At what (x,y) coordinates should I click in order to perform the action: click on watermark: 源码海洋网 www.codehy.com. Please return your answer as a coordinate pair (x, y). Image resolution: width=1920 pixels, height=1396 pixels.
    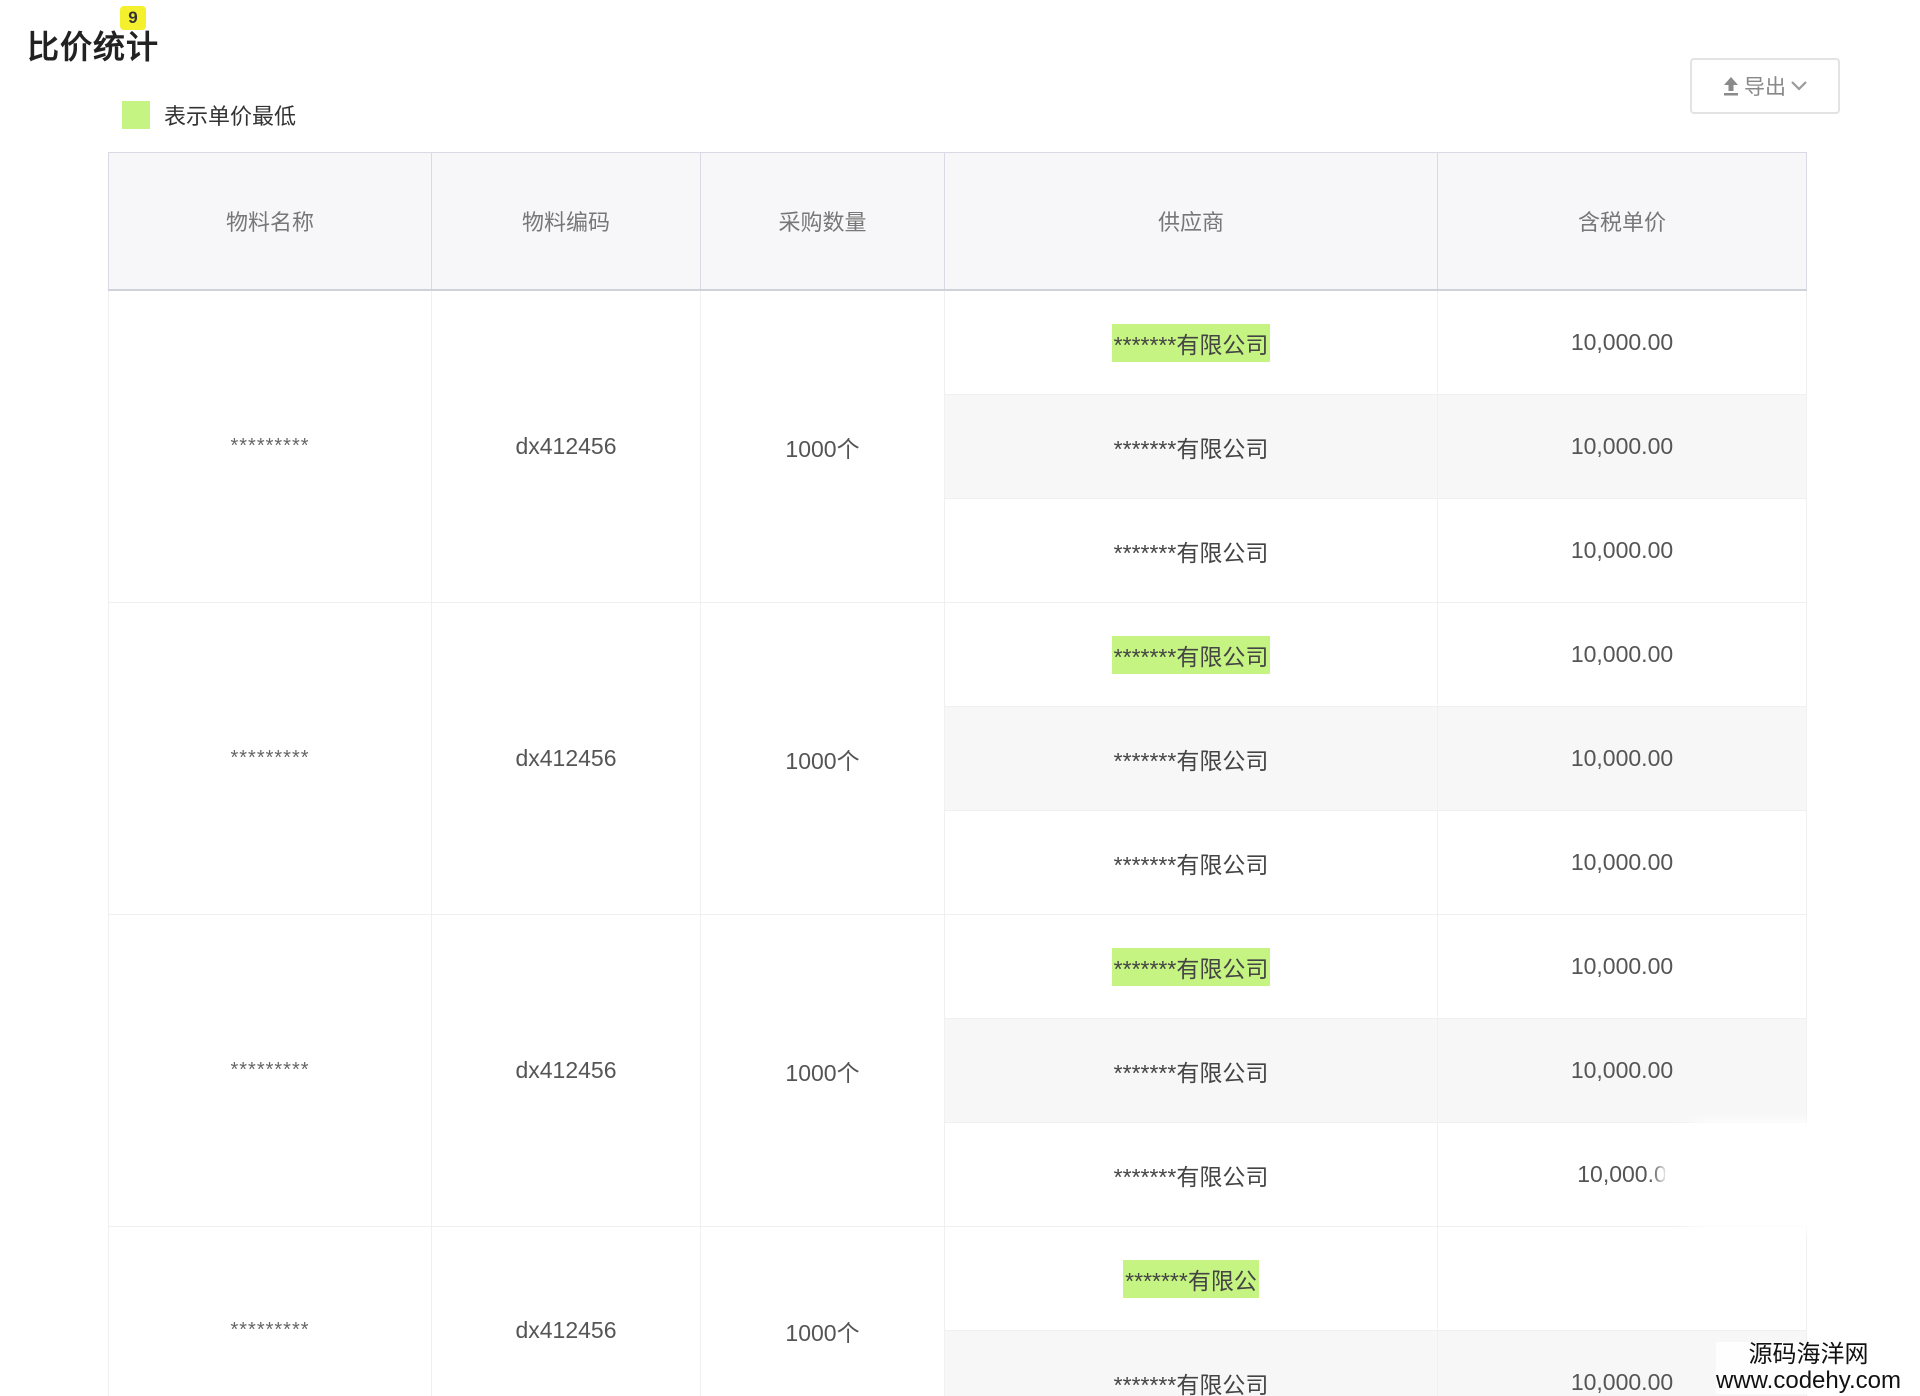
    Looking at the image, I should click on (1808, 1368).